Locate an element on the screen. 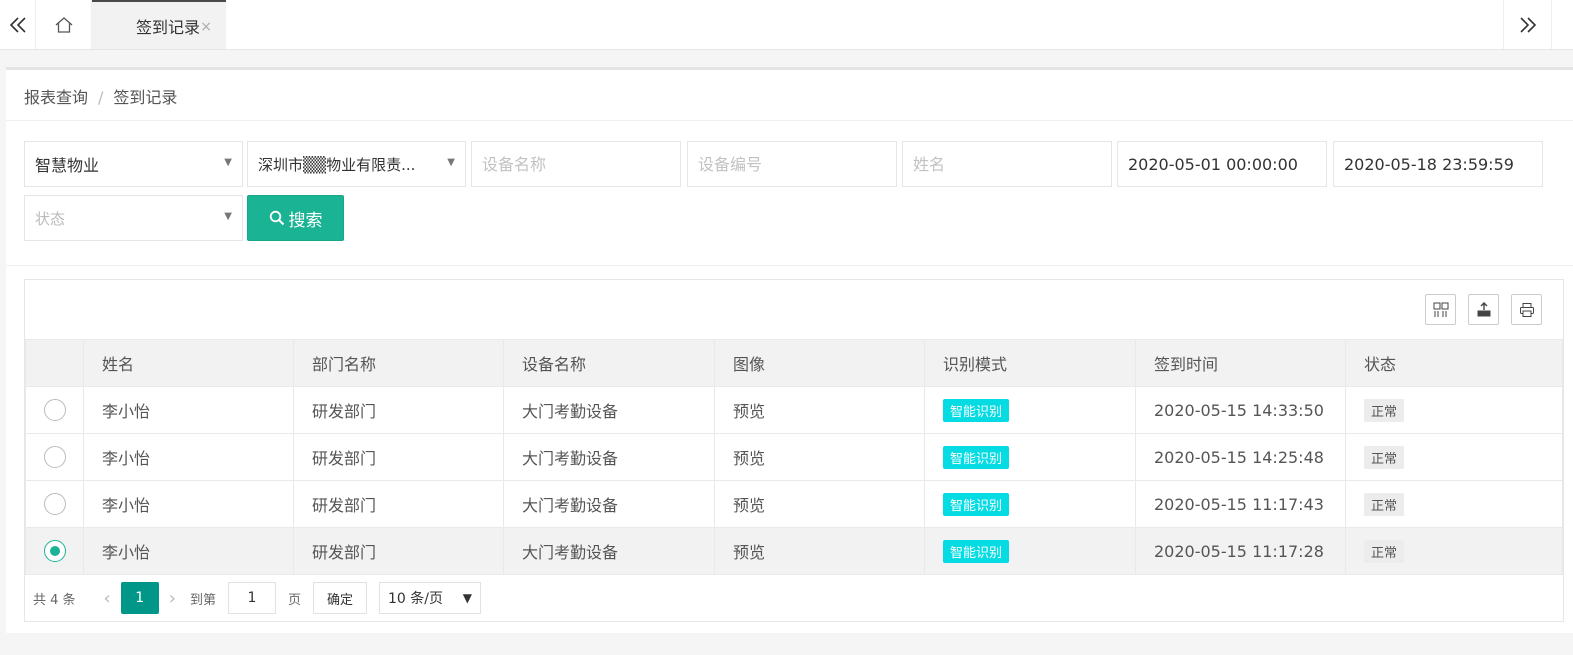 The height and width of the screenshot is (655, 1573). name-input is located at coordinates (1007, 164).